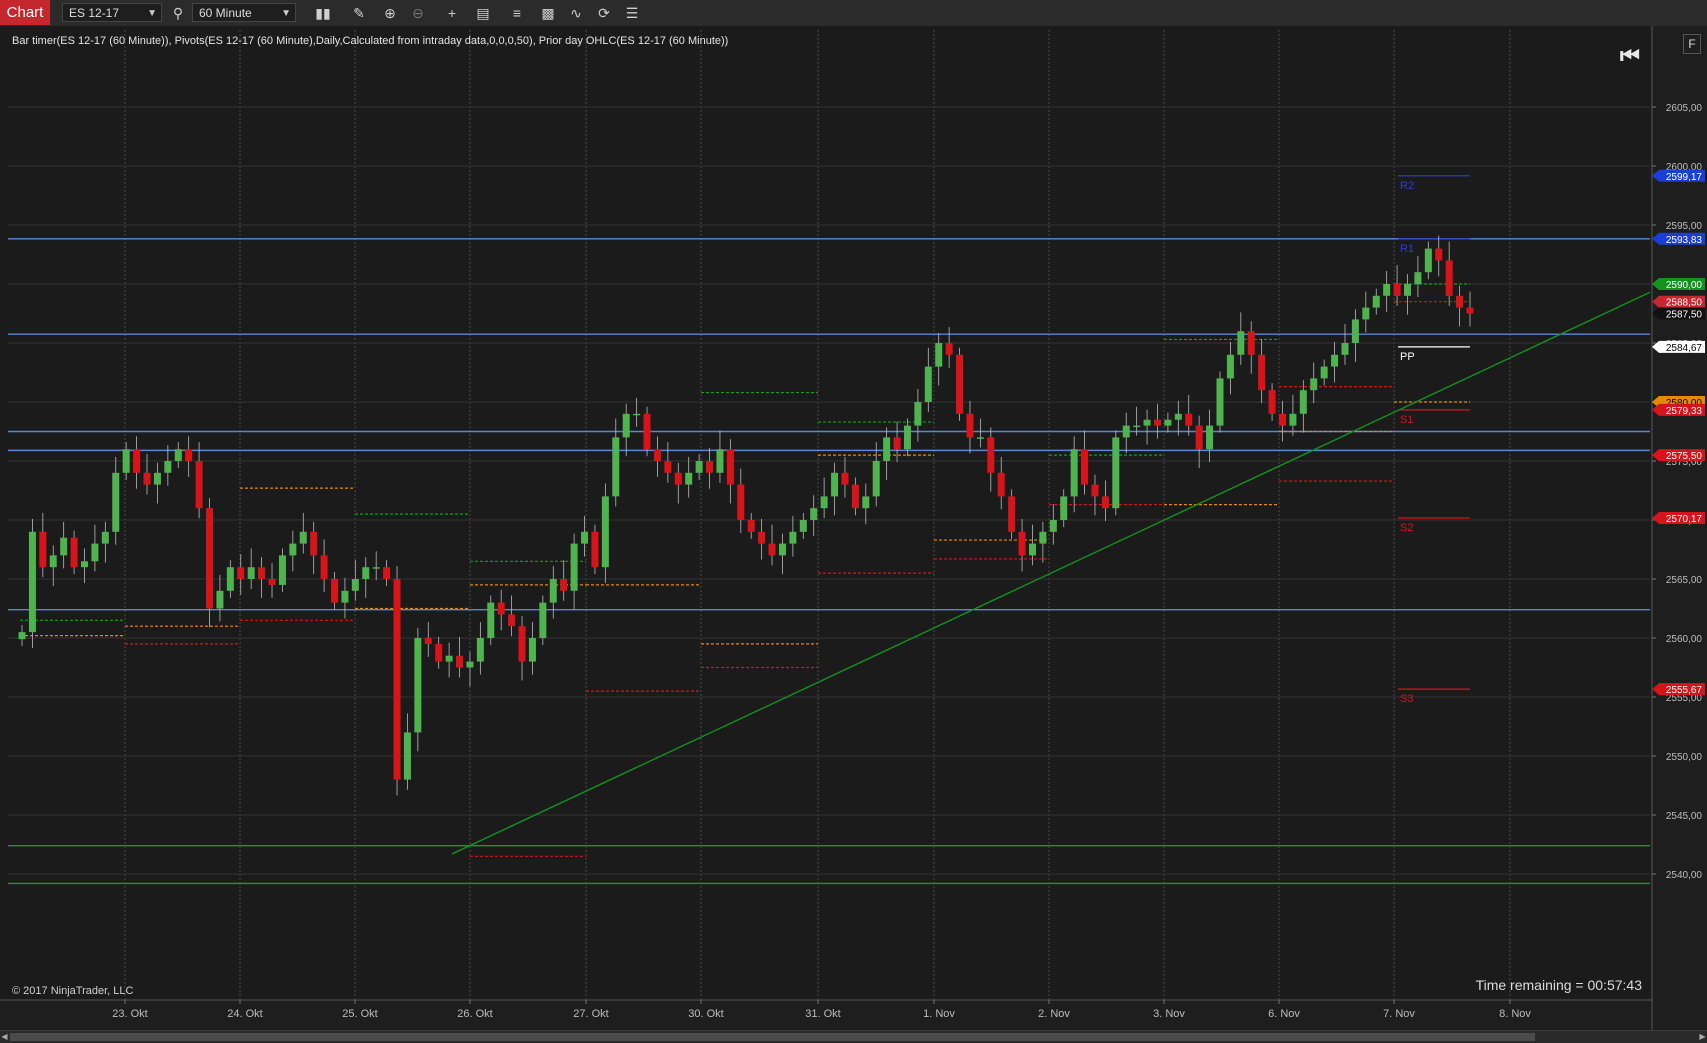  I want to click on indicators-icon: ≡, so click(517, 13).